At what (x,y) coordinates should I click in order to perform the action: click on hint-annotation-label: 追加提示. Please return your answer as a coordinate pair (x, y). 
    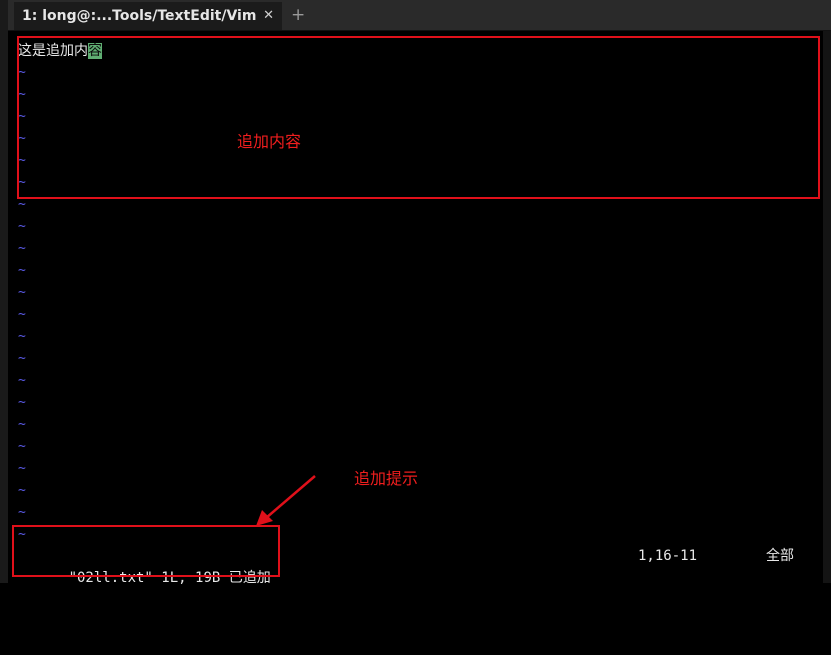
    Looking at the image, I should click on (386, 478).